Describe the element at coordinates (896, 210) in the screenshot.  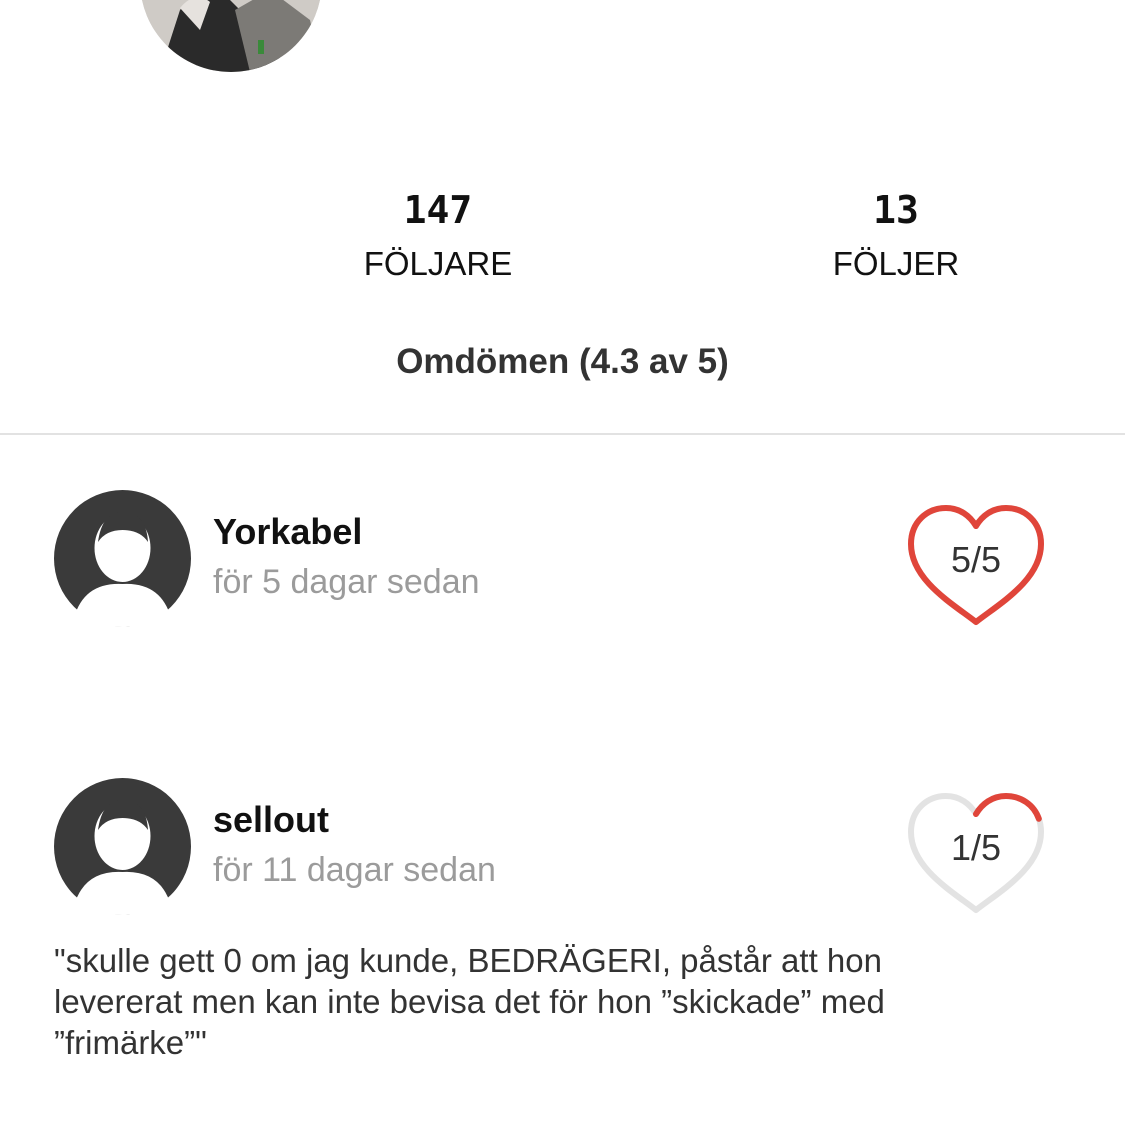
I see `following-count: 13` at that location.